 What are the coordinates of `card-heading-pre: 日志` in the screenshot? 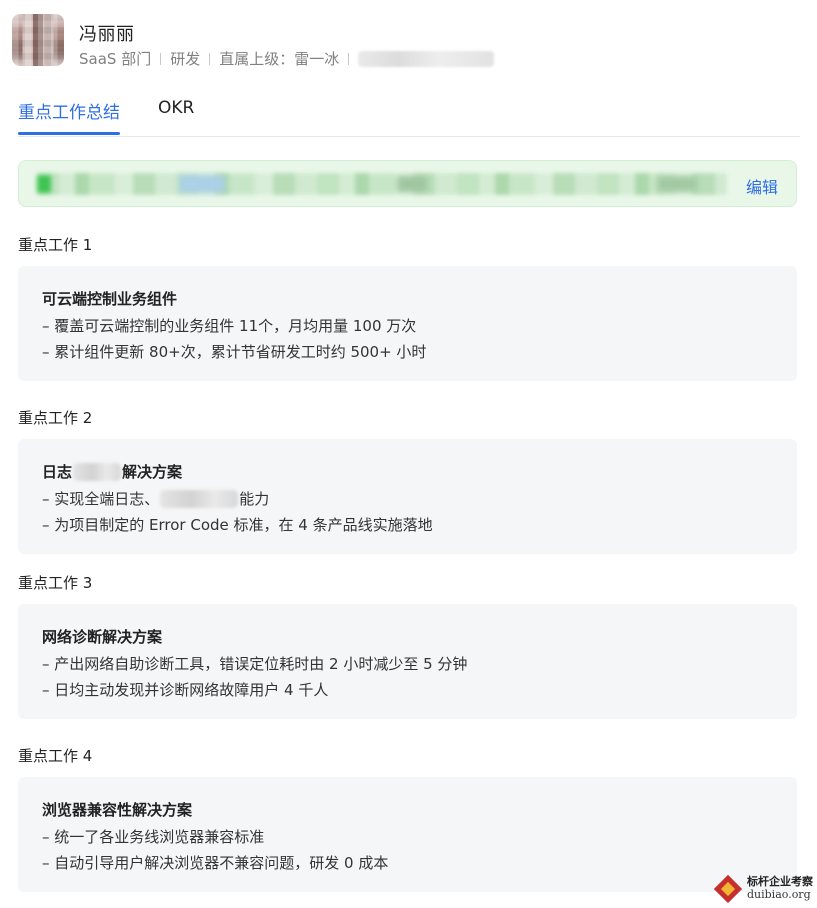 It's located at (57, 472).